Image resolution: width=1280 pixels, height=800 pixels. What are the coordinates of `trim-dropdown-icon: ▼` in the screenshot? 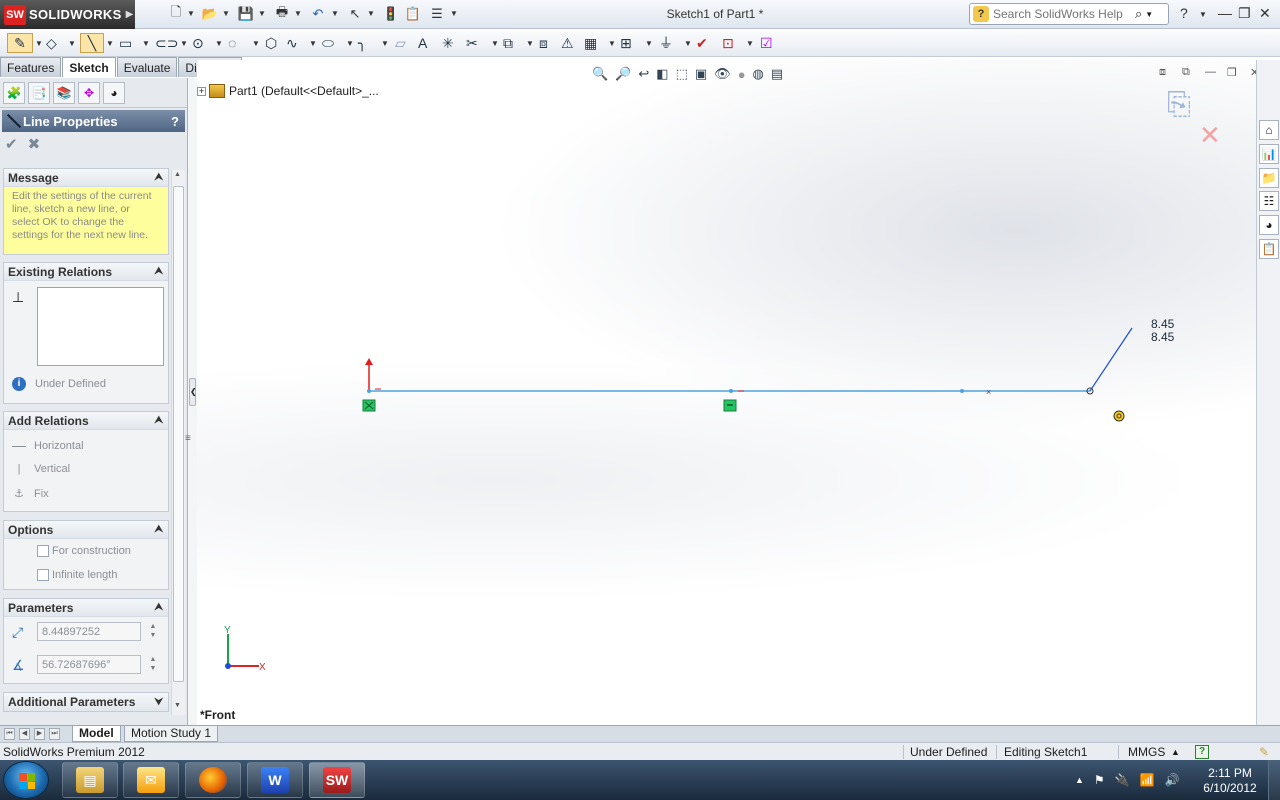 It's located at (494, 43).